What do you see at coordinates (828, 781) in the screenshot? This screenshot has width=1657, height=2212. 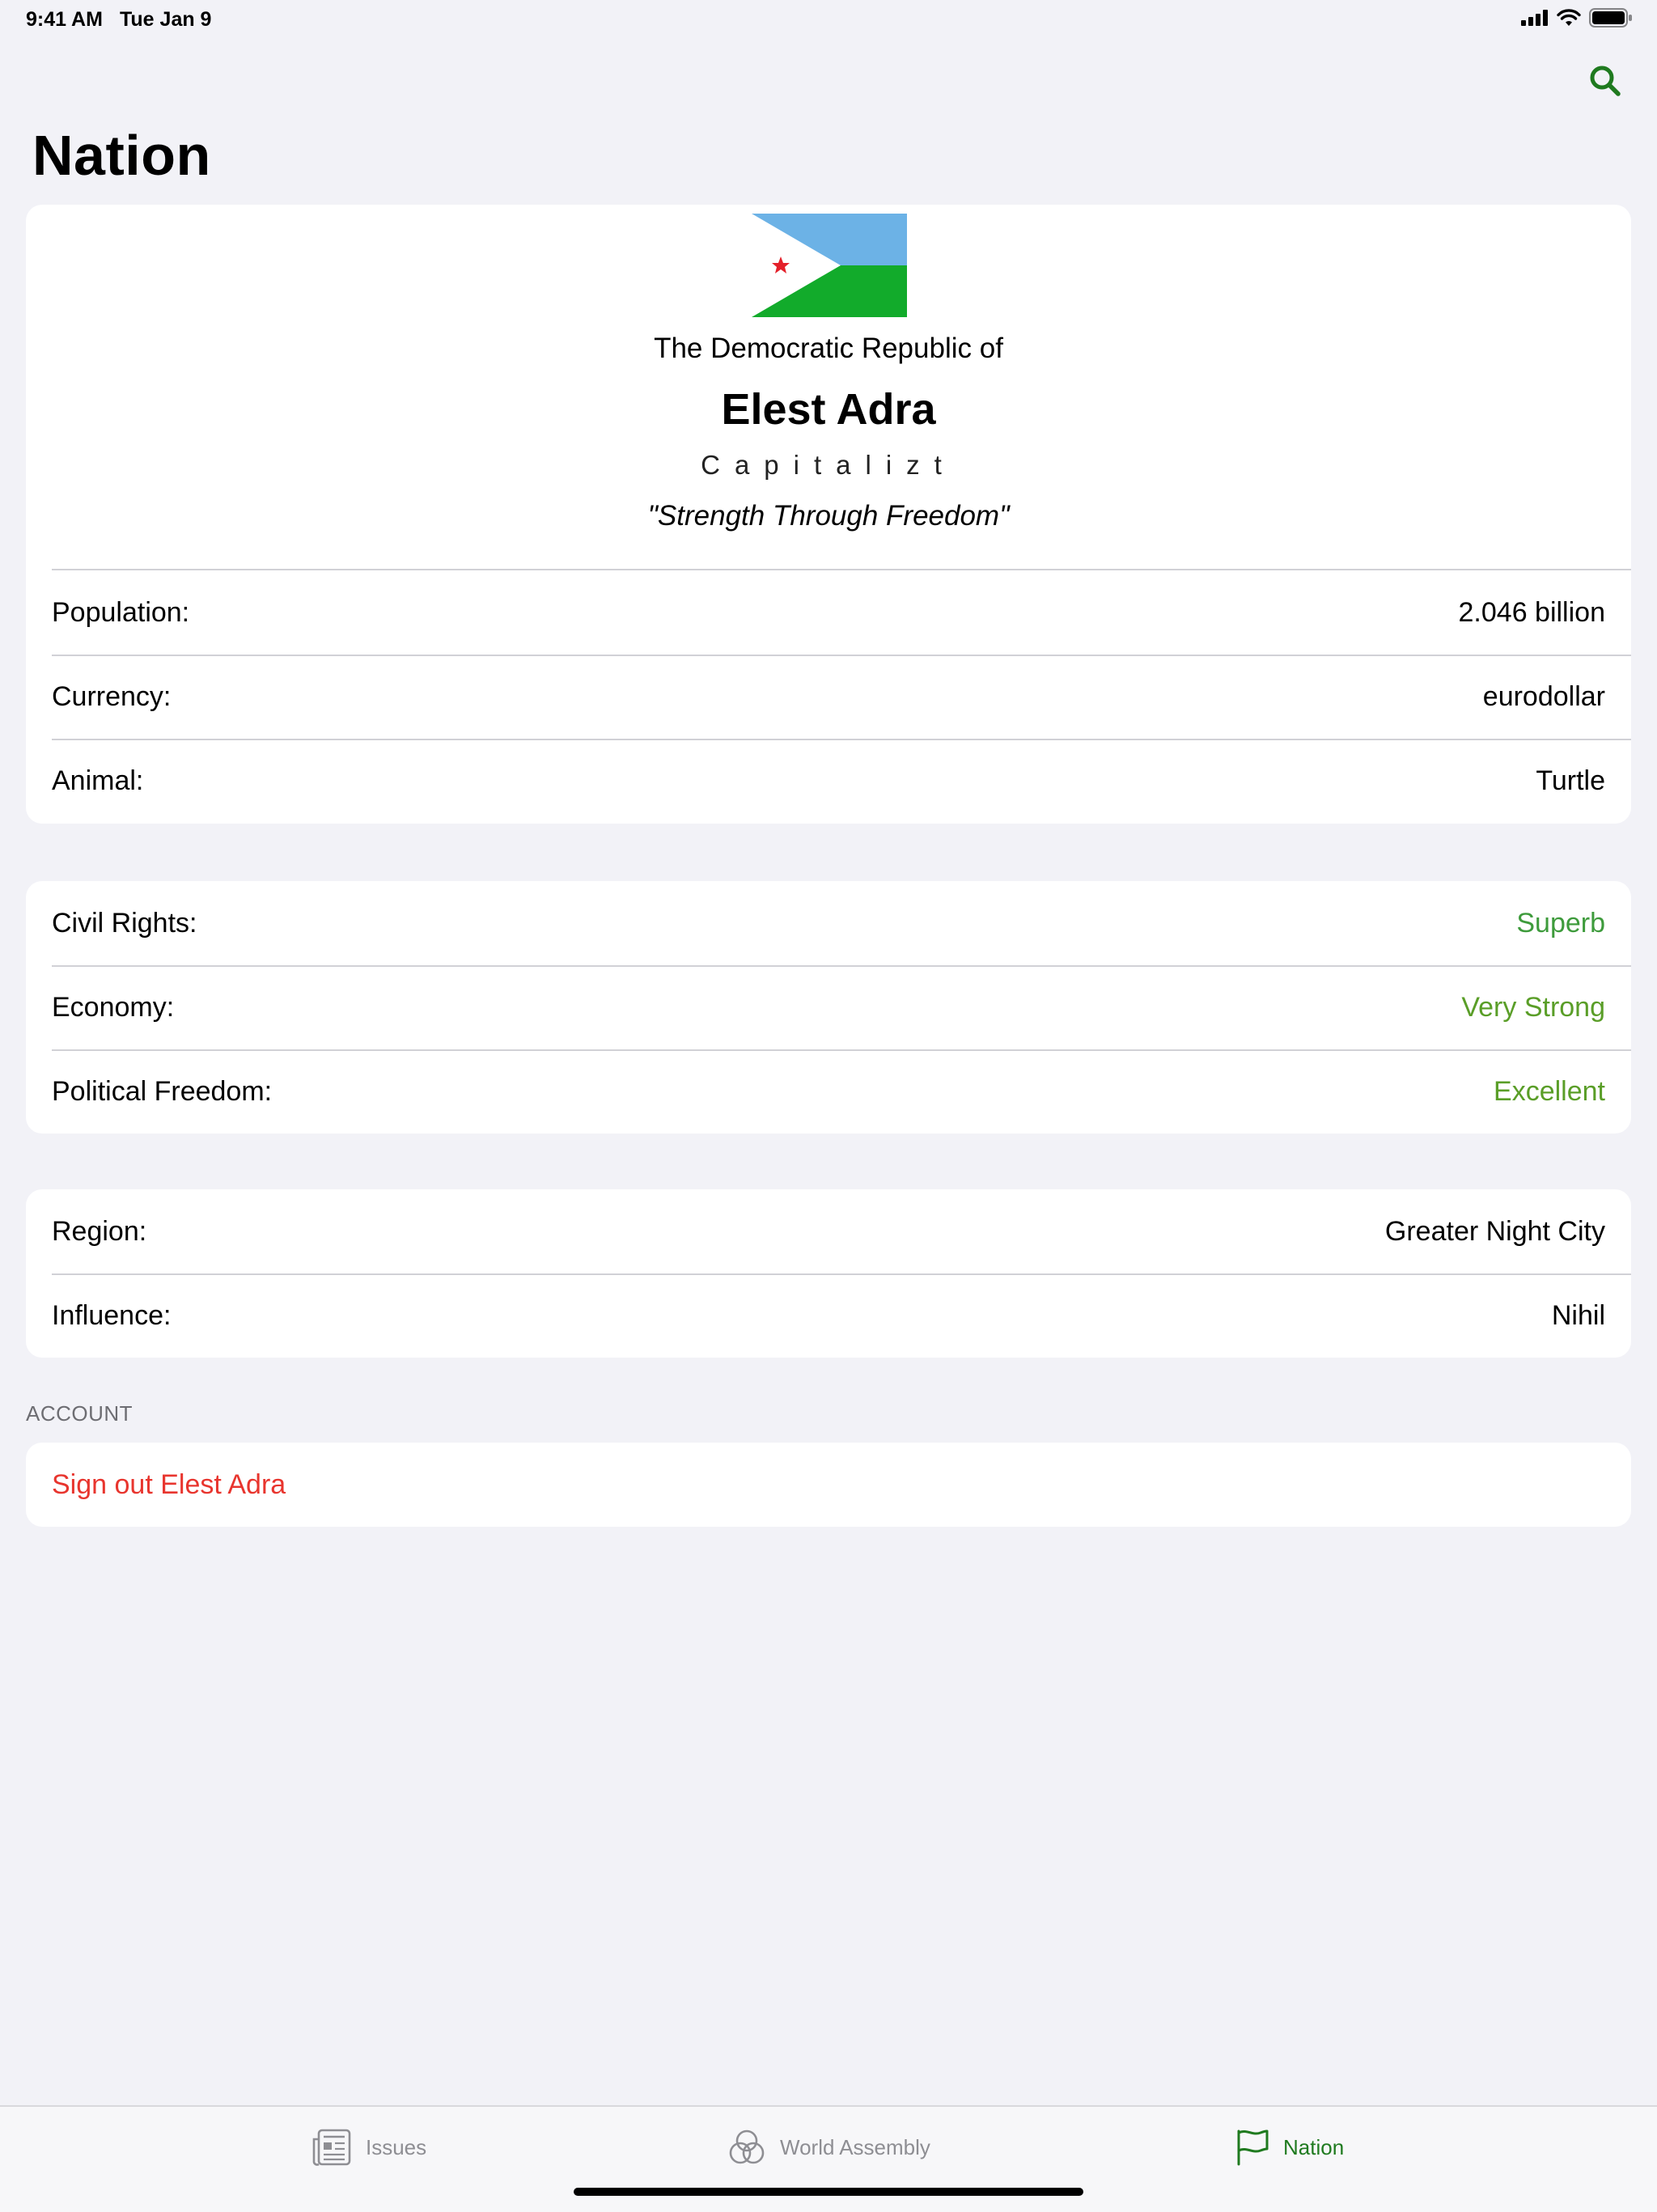 I see `info-row-animal: Animal: Turtle` at bounding box center [828, 781].